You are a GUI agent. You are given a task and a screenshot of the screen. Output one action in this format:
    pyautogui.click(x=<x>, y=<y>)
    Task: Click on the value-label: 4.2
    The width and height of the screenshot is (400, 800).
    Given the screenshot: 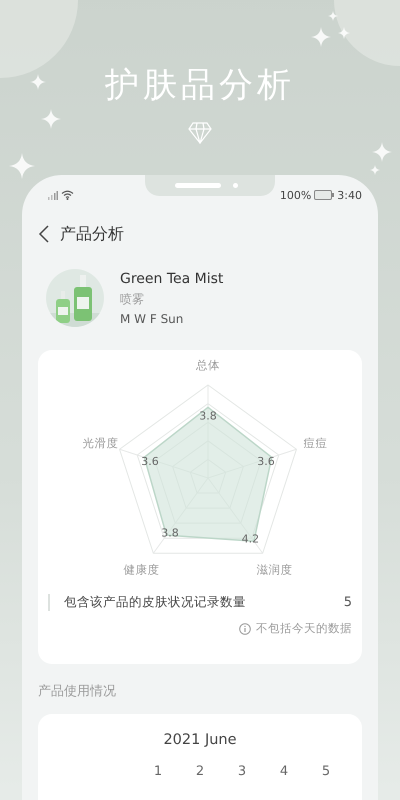 What is the action you would take?
    pyautogui.click(x=251, y=539)
    